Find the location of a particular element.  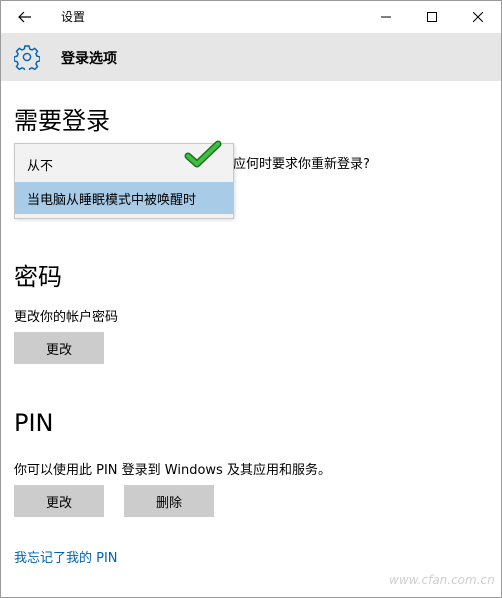

back-button is located at coordinates (25, 17).